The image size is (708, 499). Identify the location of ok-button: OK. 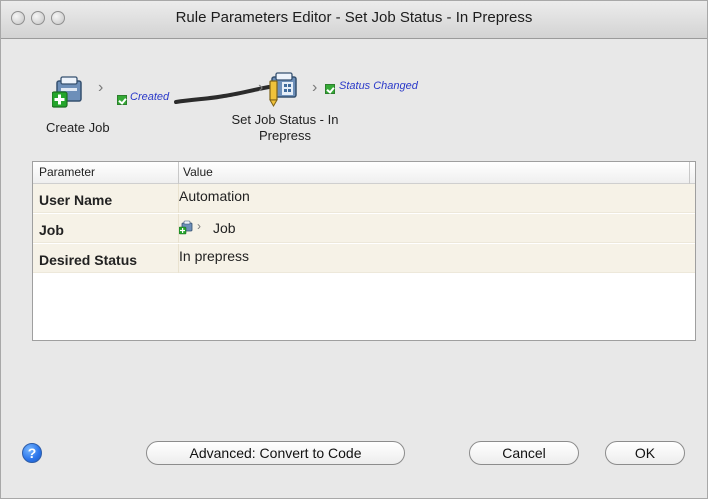
(645, 453).